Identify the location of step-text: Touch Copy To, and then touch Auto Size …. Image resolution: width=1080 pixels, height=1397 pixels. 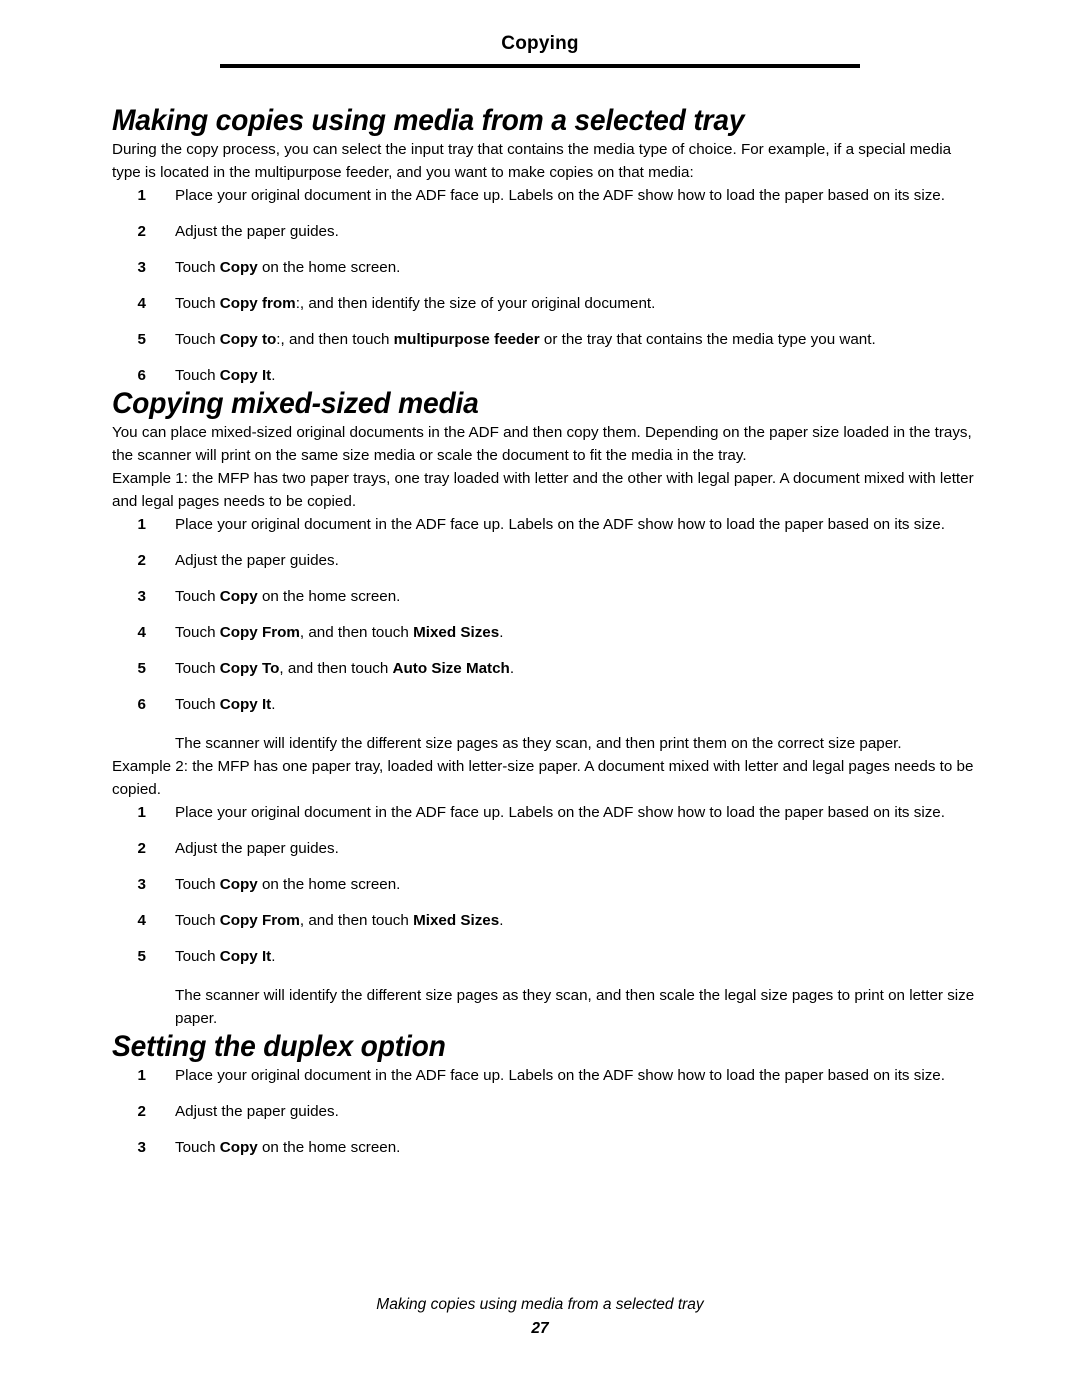
(345, 668).